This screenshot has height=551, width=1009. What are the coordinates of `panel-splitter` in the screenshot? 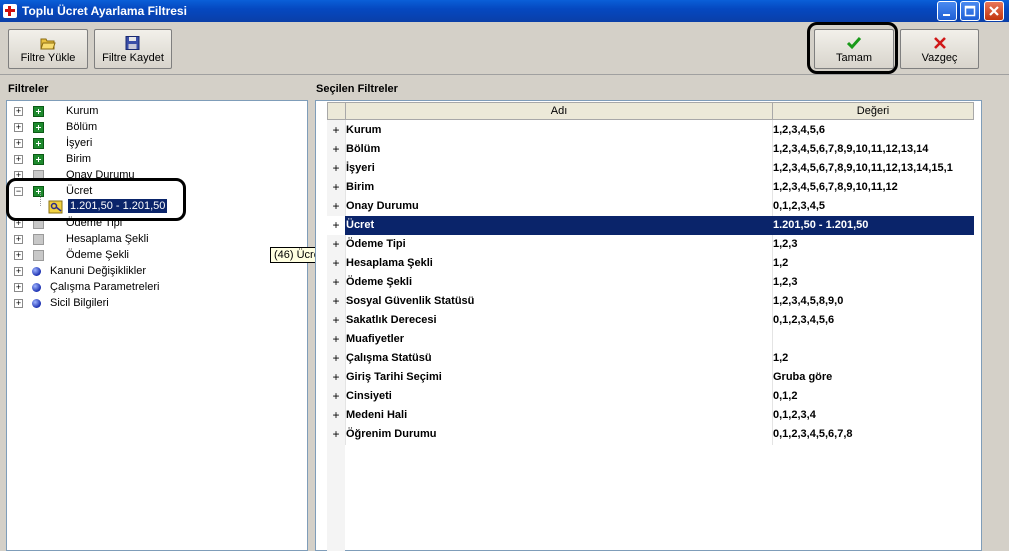 It's located at (312, 325).